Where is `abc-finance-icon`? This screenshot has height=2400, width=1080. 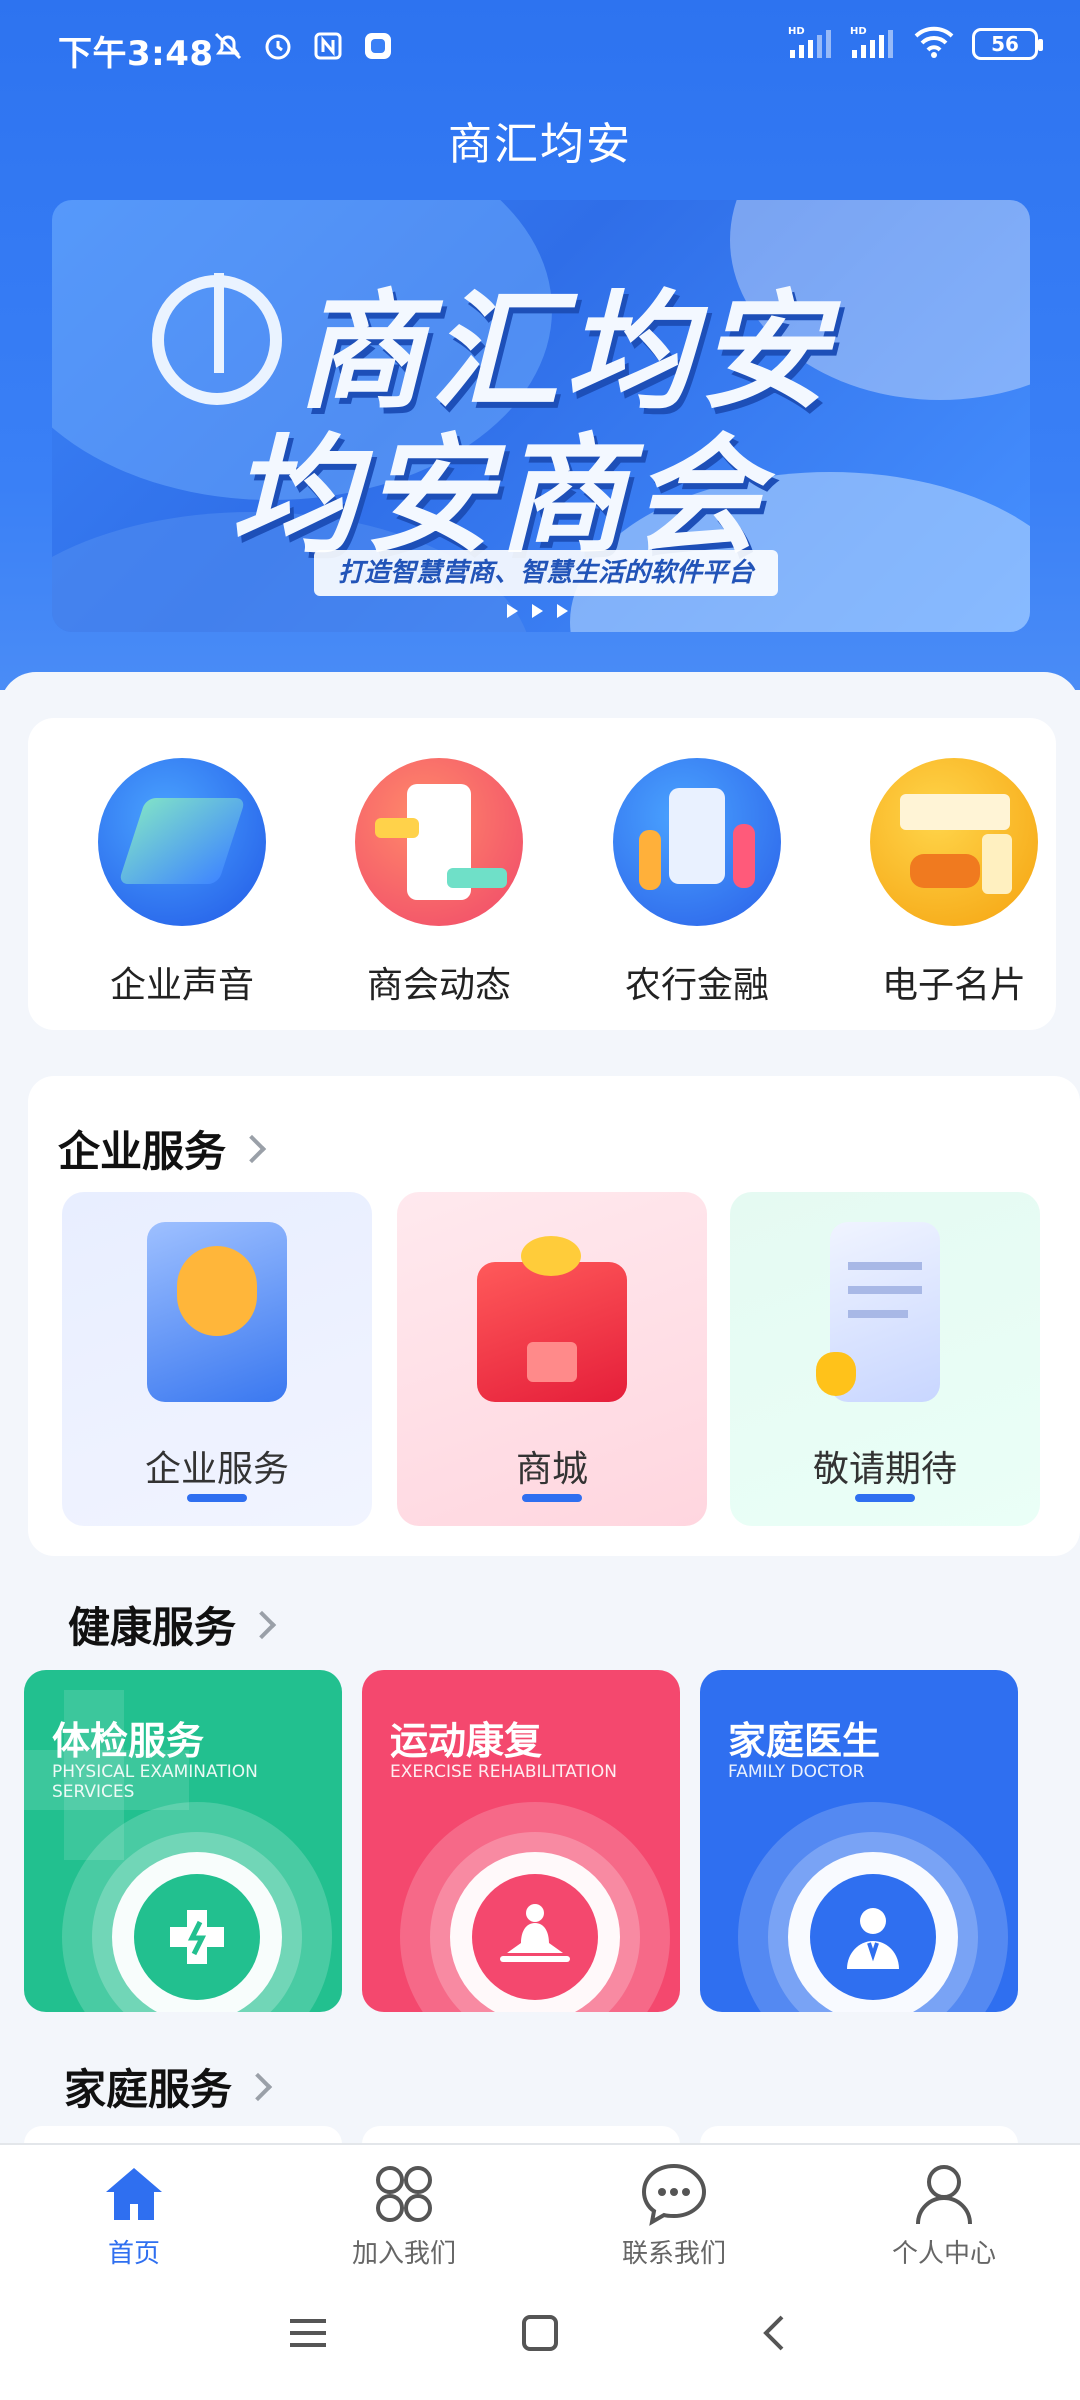 abc-finance-icon is located at coordinates (697, 842).